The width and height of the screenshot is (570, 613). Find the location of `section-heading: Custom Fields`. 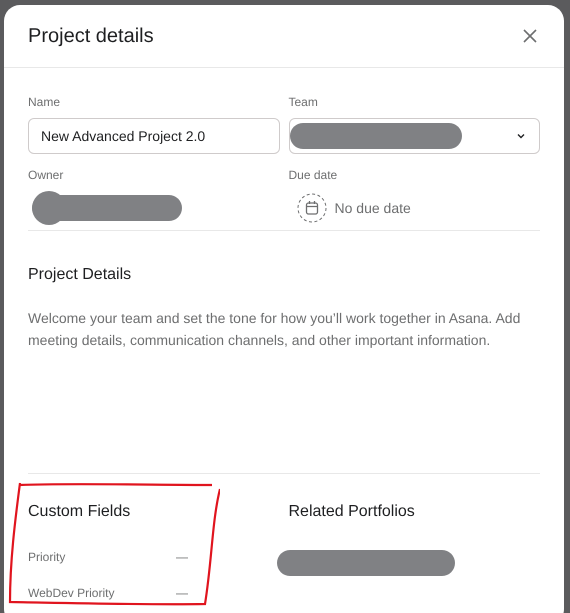

section-heading: Custom Fields is located at coordinates (80, 512).